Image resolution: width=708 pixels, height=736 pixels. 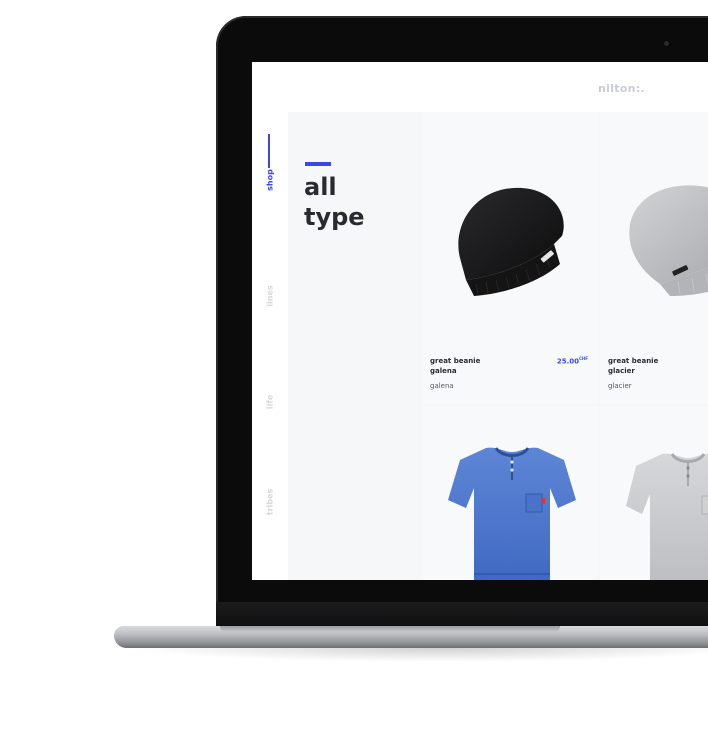 What do you see at coordinates (567, 361) in the screenshot?
I see `price-amount: 25.00` at bounding box center [567, 361].